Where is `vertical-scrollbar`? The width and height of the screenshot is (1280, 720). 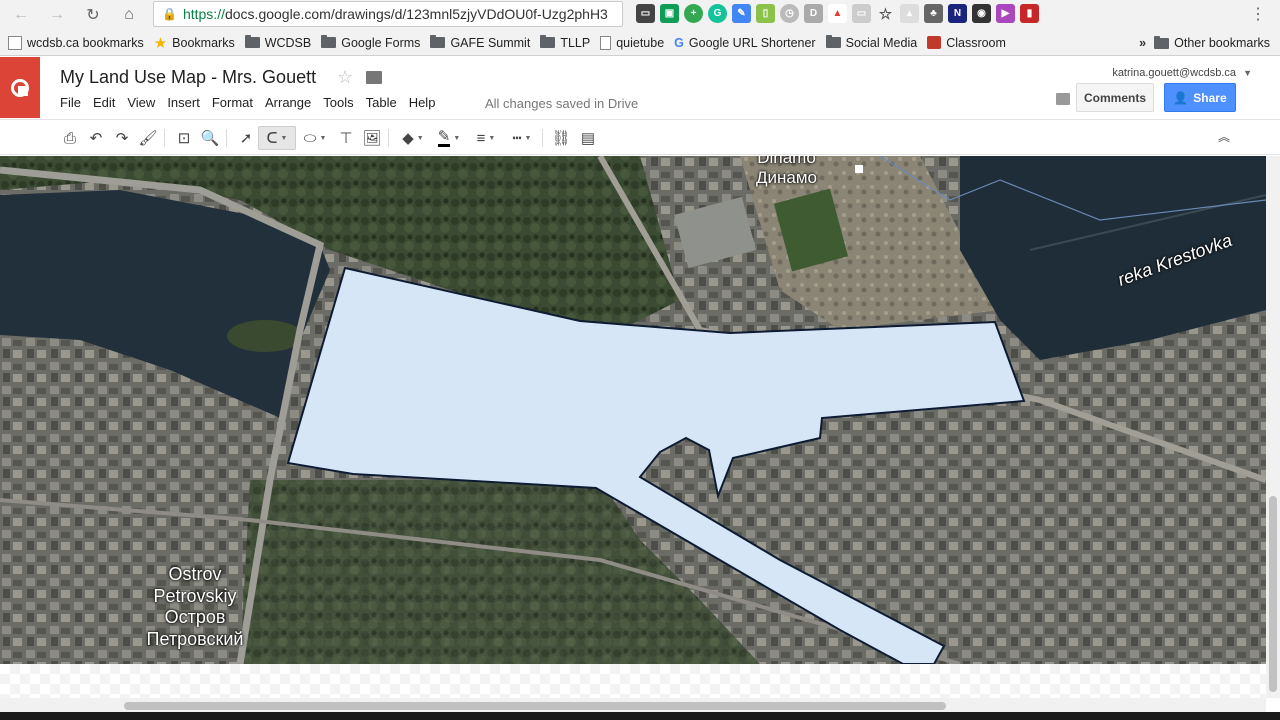 vertical-scrollbar is located at coordinates (1273, 427).